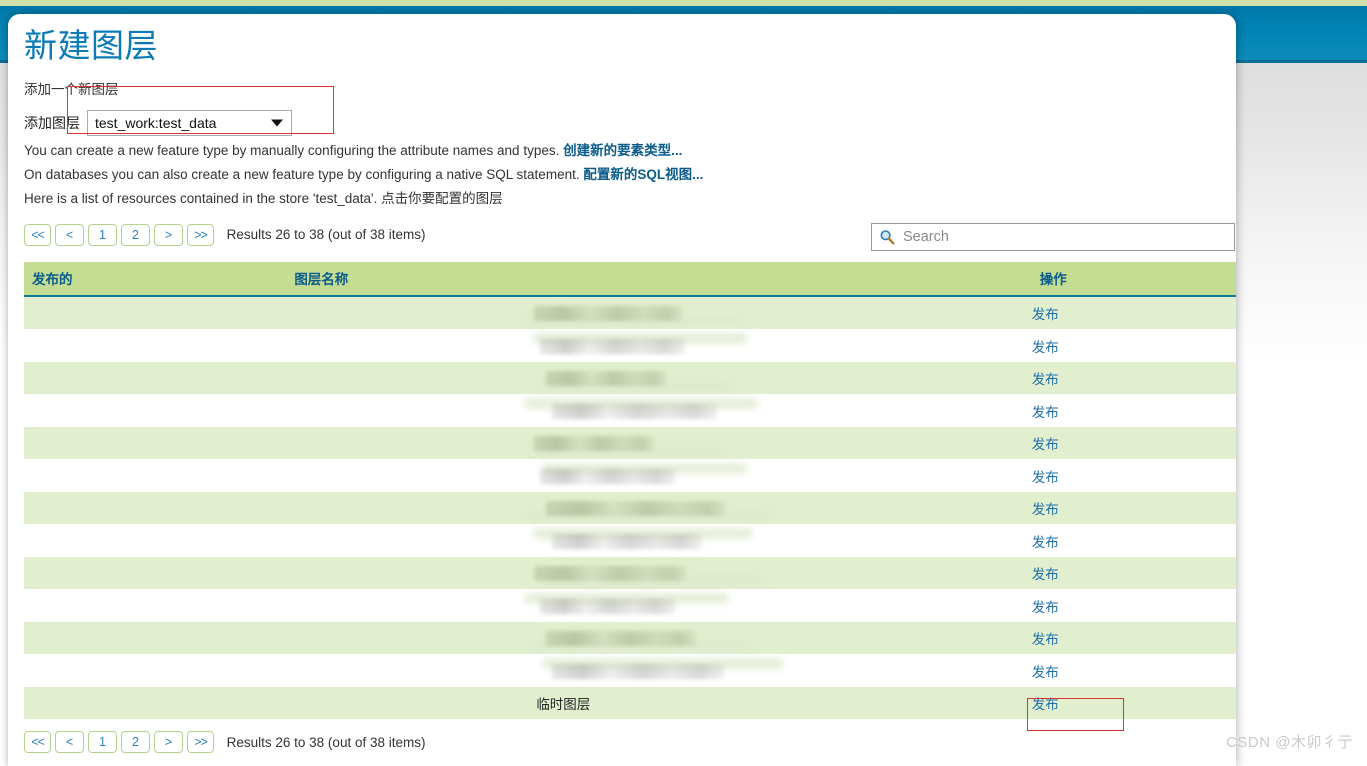  I want to click on layer-name-text: 临时图层, so click(563, 704).